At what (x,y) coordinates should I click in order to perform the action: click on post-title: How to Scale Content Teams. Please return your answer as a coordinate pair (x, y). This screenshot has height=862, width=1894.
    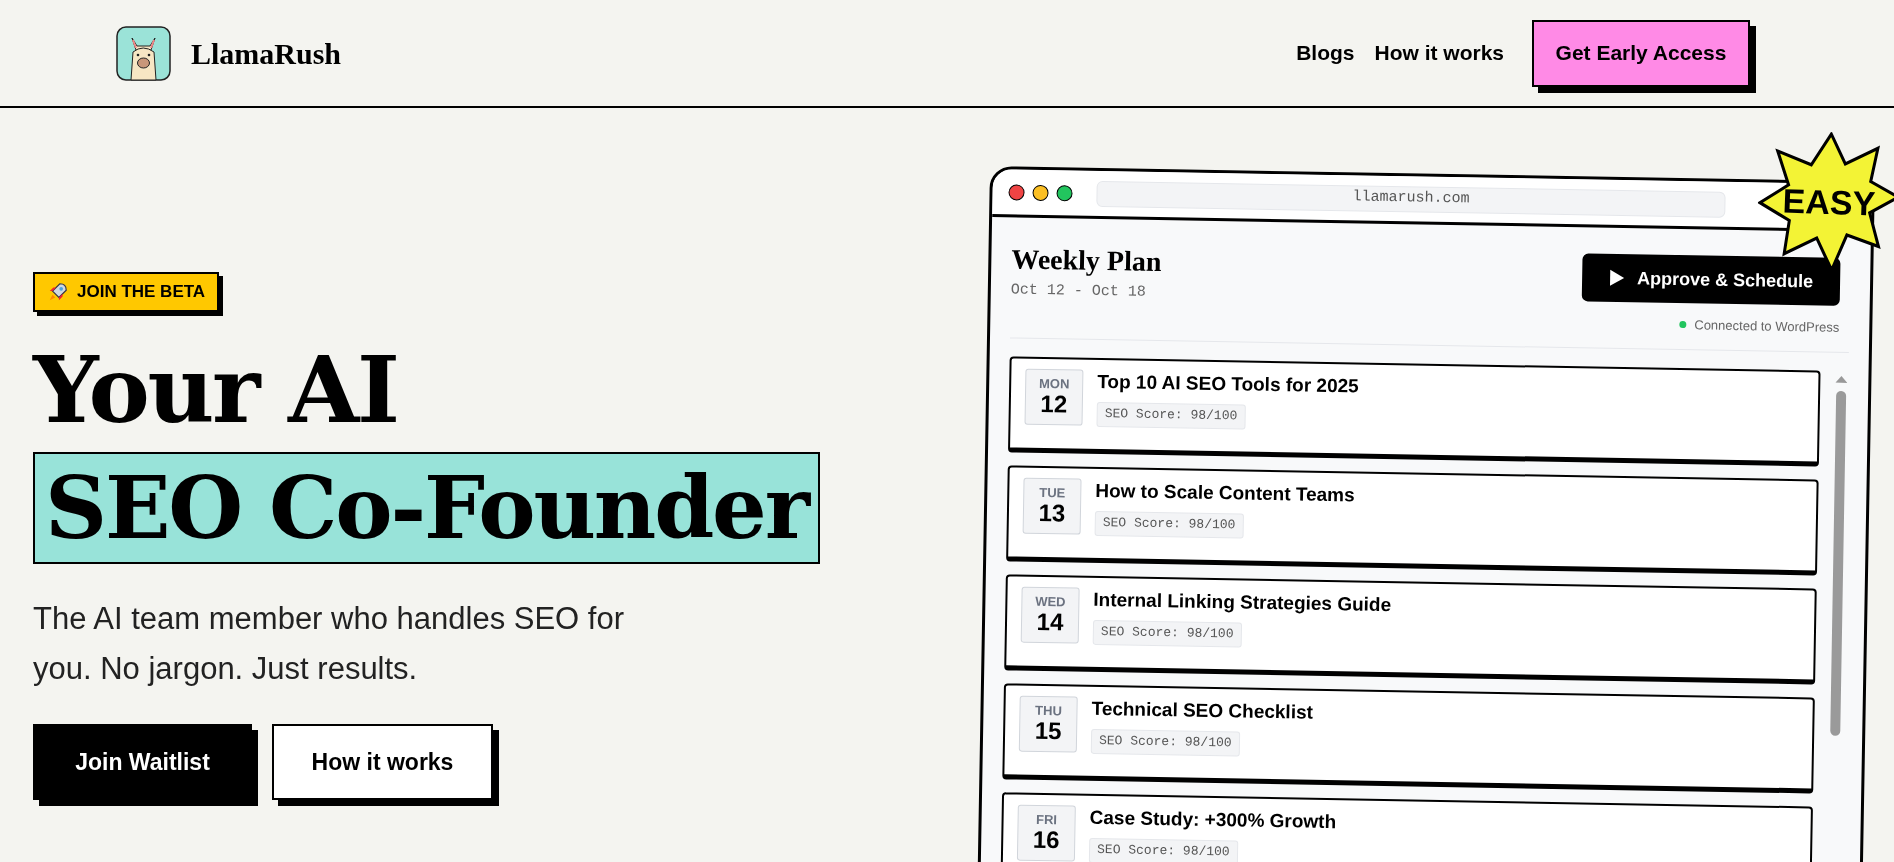
    Looking at the image, I should click on (1225, 492).